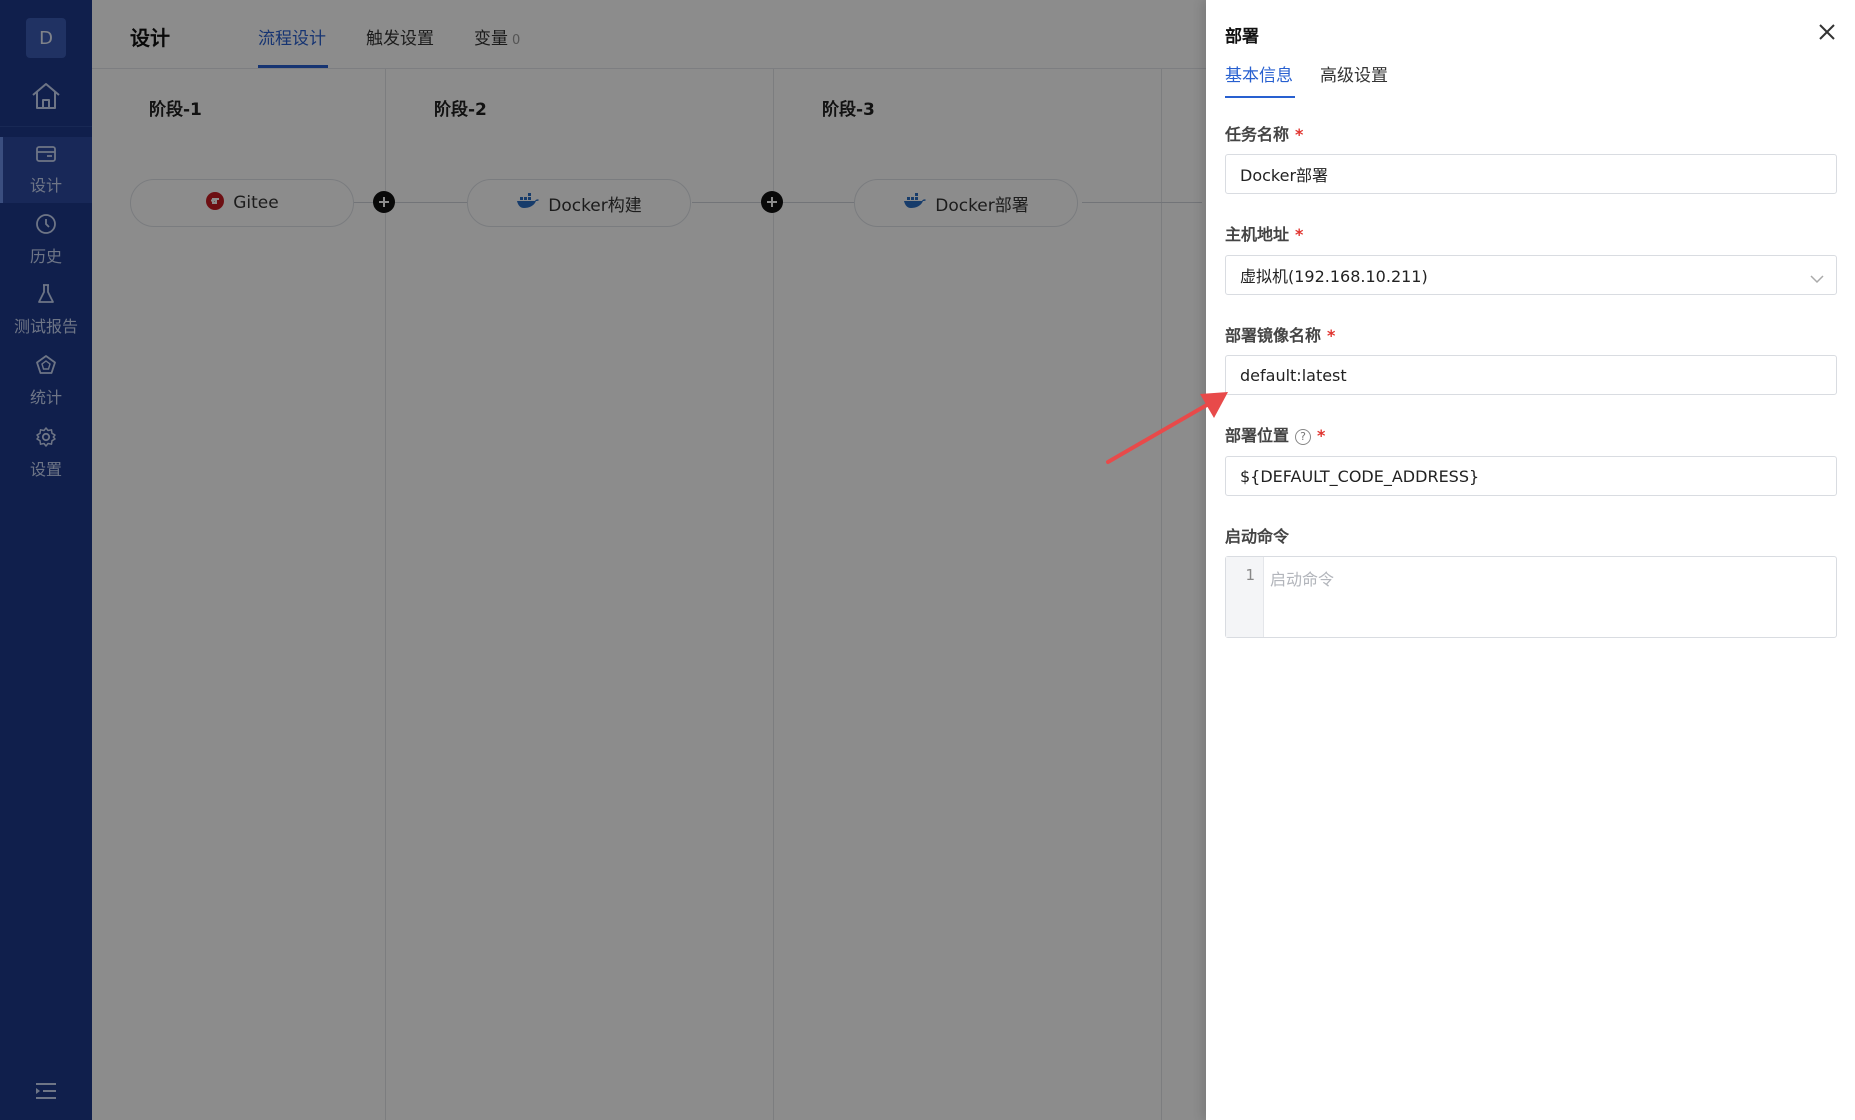  I want to click on tab-basic-info: 基本信息, so click(1259, 73).